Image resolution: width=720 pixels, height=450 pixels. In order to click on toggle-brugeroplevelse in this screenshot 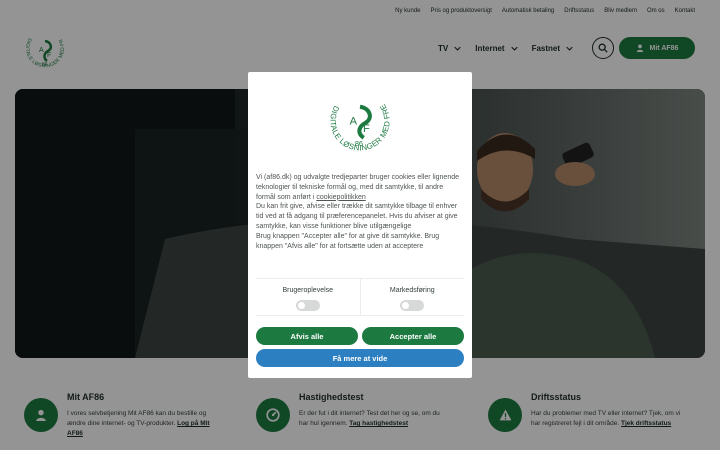, I will do `click(307, 305)`.